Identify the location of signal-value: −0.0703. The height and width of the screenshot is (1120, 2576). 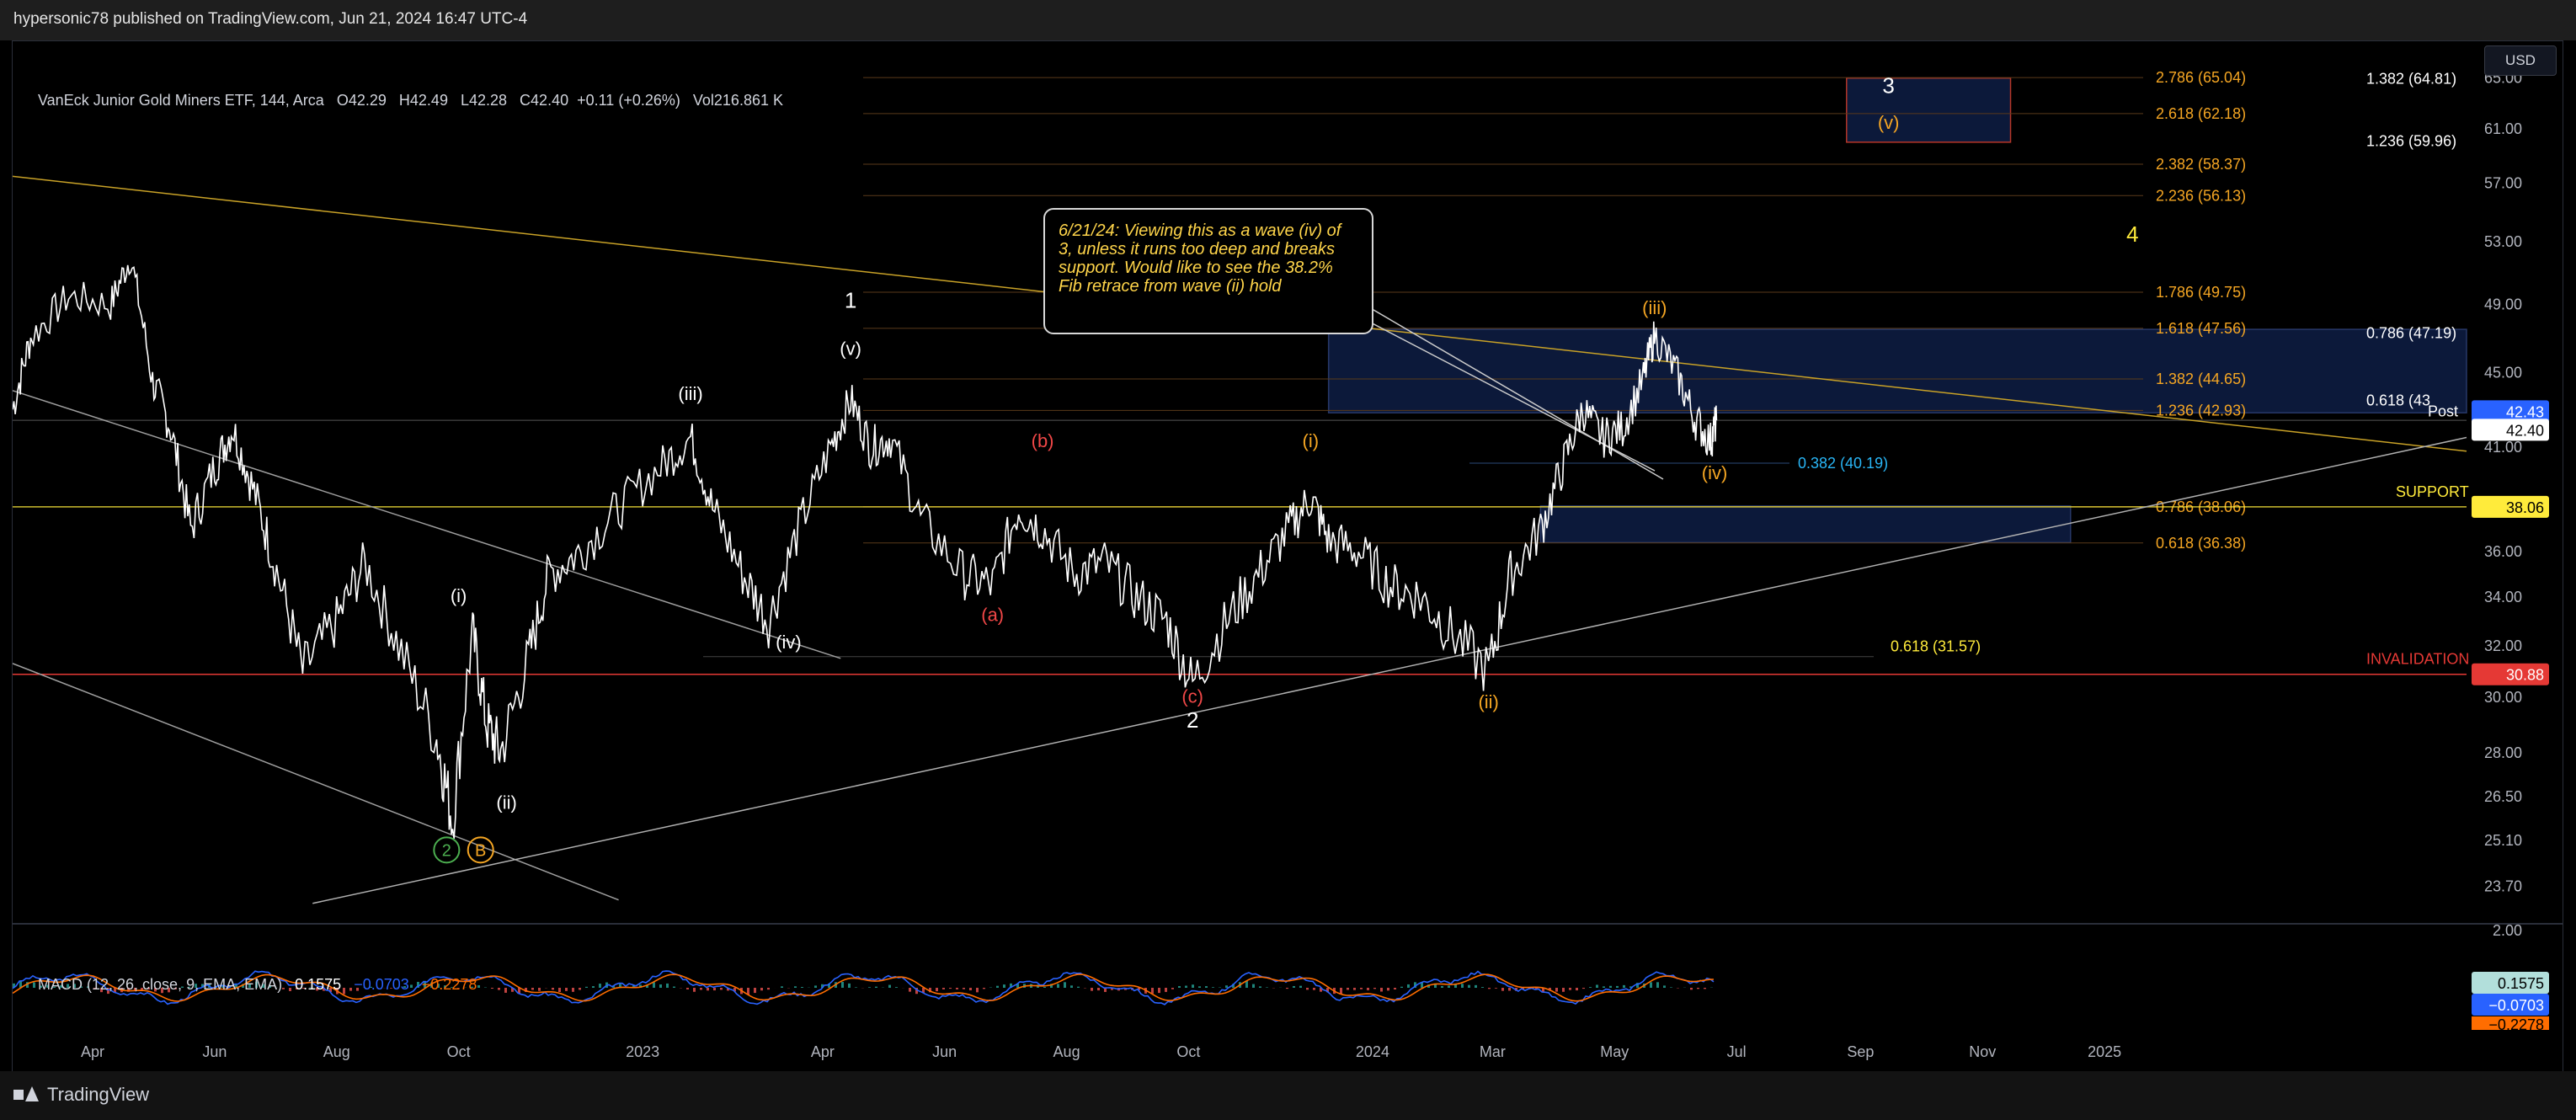
(381, 984).